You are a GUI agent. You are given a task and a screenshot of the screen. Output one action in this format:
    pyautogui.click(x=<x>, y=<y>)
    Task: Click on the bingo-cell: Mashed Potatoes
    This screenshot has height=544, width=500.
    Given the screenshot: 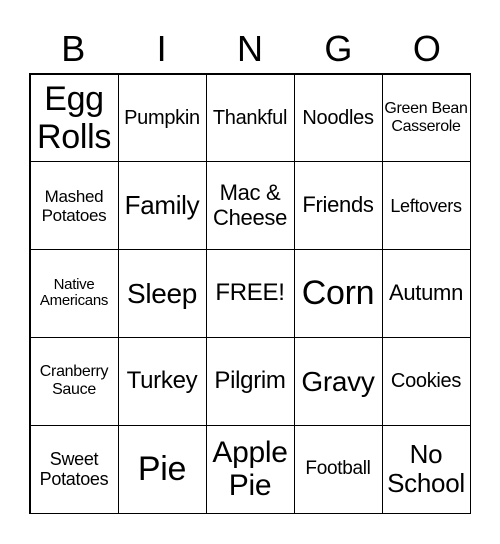 What is the action you would take?
    pyautogui.click(x=74, y=206)
    